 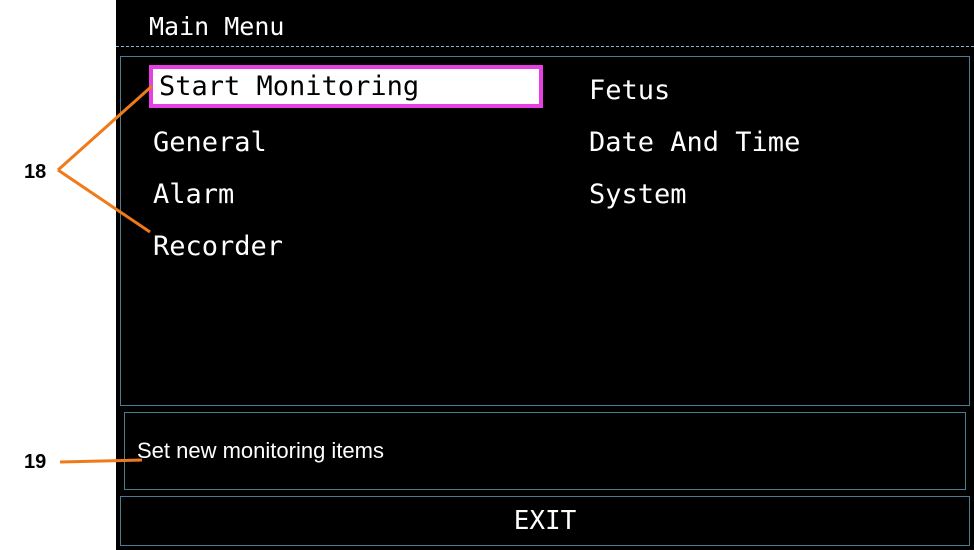 I want to click on page-title: Main Menu, so click(x=217, y=26).